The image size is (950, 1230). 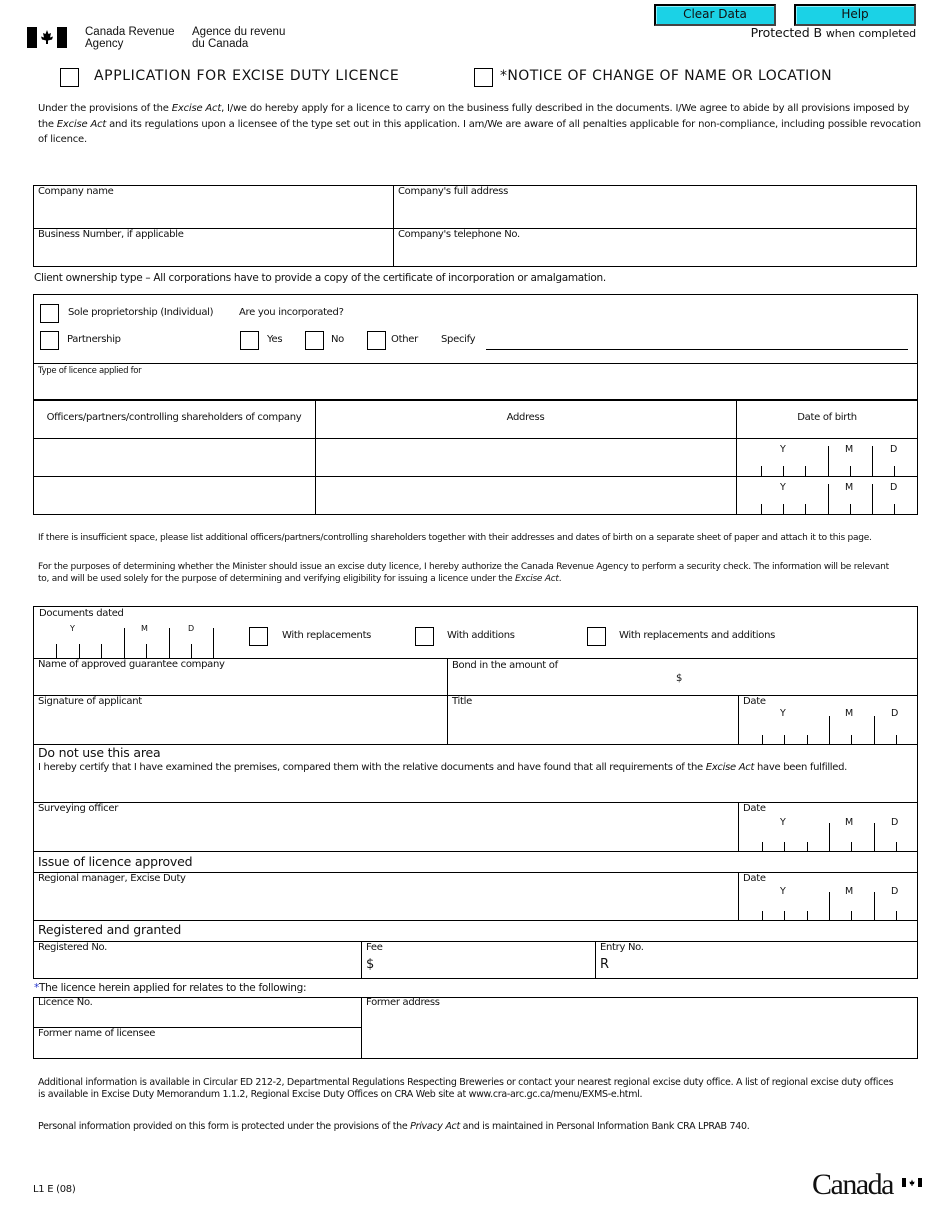 I want to click on agency-en-line1: Canada Revenue, so click(x=130, y=32).